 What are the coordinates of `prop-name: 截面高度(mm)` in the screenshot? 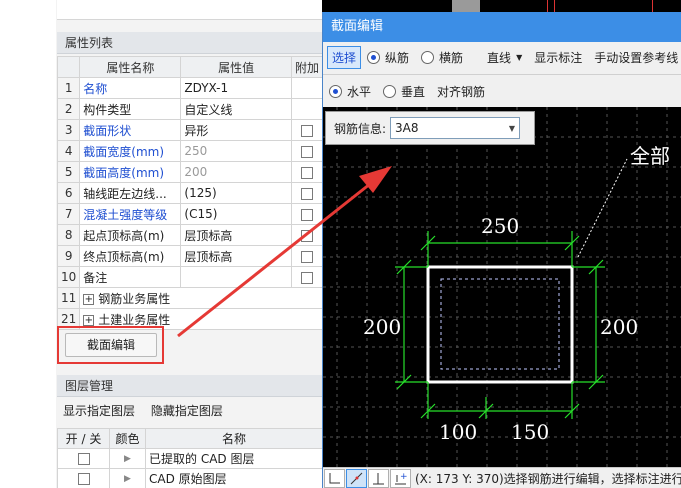 It's located at (130, 172).